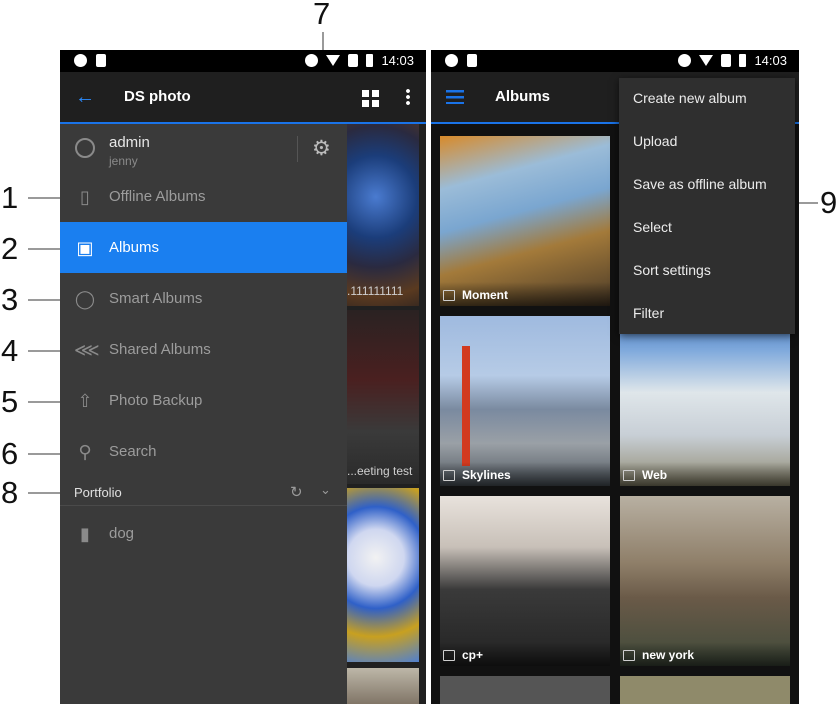 The height and width of the screenshot is (704, 840). I want to click on overflow-menu-icon, so click(408, 97).